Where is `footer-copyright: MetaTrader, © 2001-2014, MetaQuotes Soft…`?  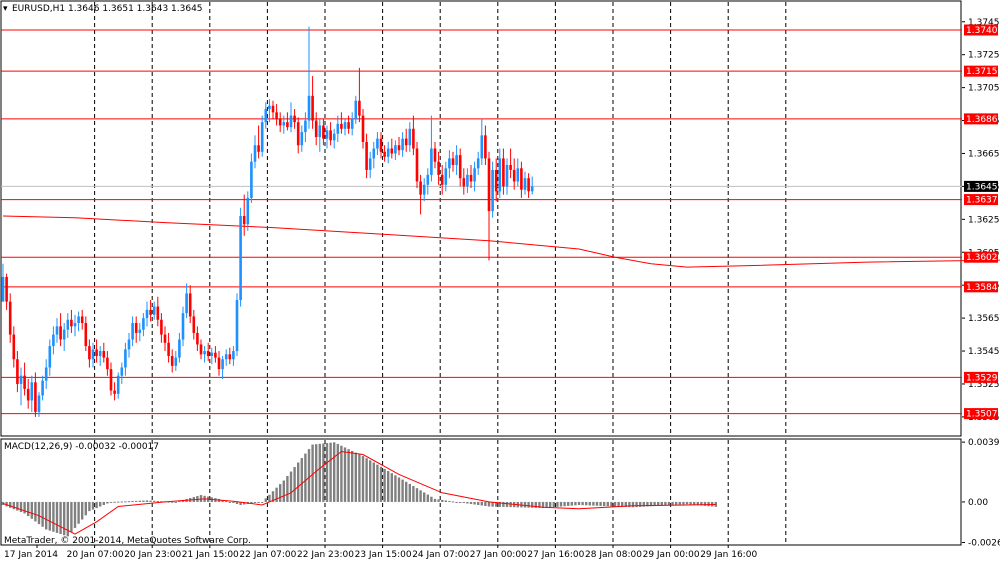 footer-copyright: MetaTrader, © 2001-2014, MetaQuotes Soft… is located at coordinates (127, 541).